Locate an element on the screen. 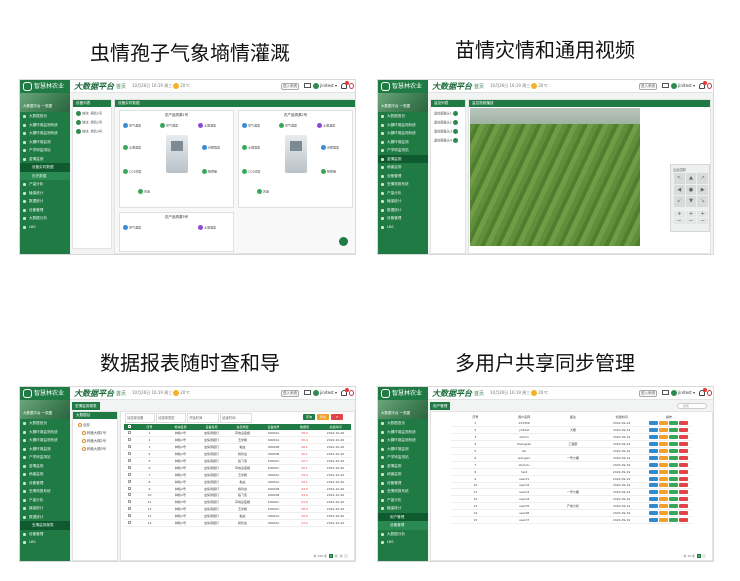 This screenshot has height=581, width=740. start-date-input: 开始时间 is located at coordinates (203, 418).